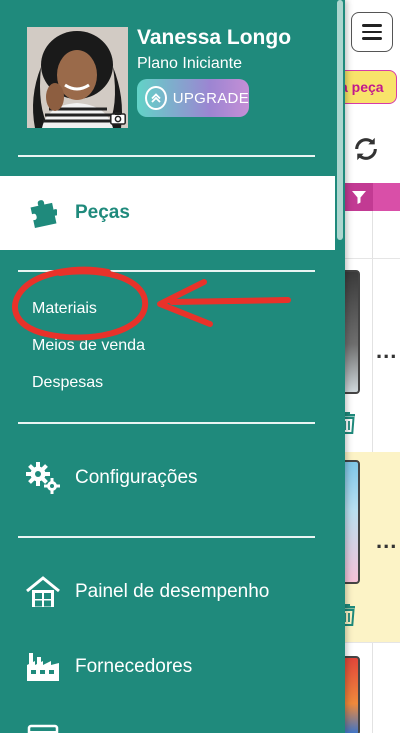 The height and width of the screenshot is (733, 400). What do you see at coordinates (366, 149) in the screenshot?
I see `refresh-icon` at bounding box center [366, 149].